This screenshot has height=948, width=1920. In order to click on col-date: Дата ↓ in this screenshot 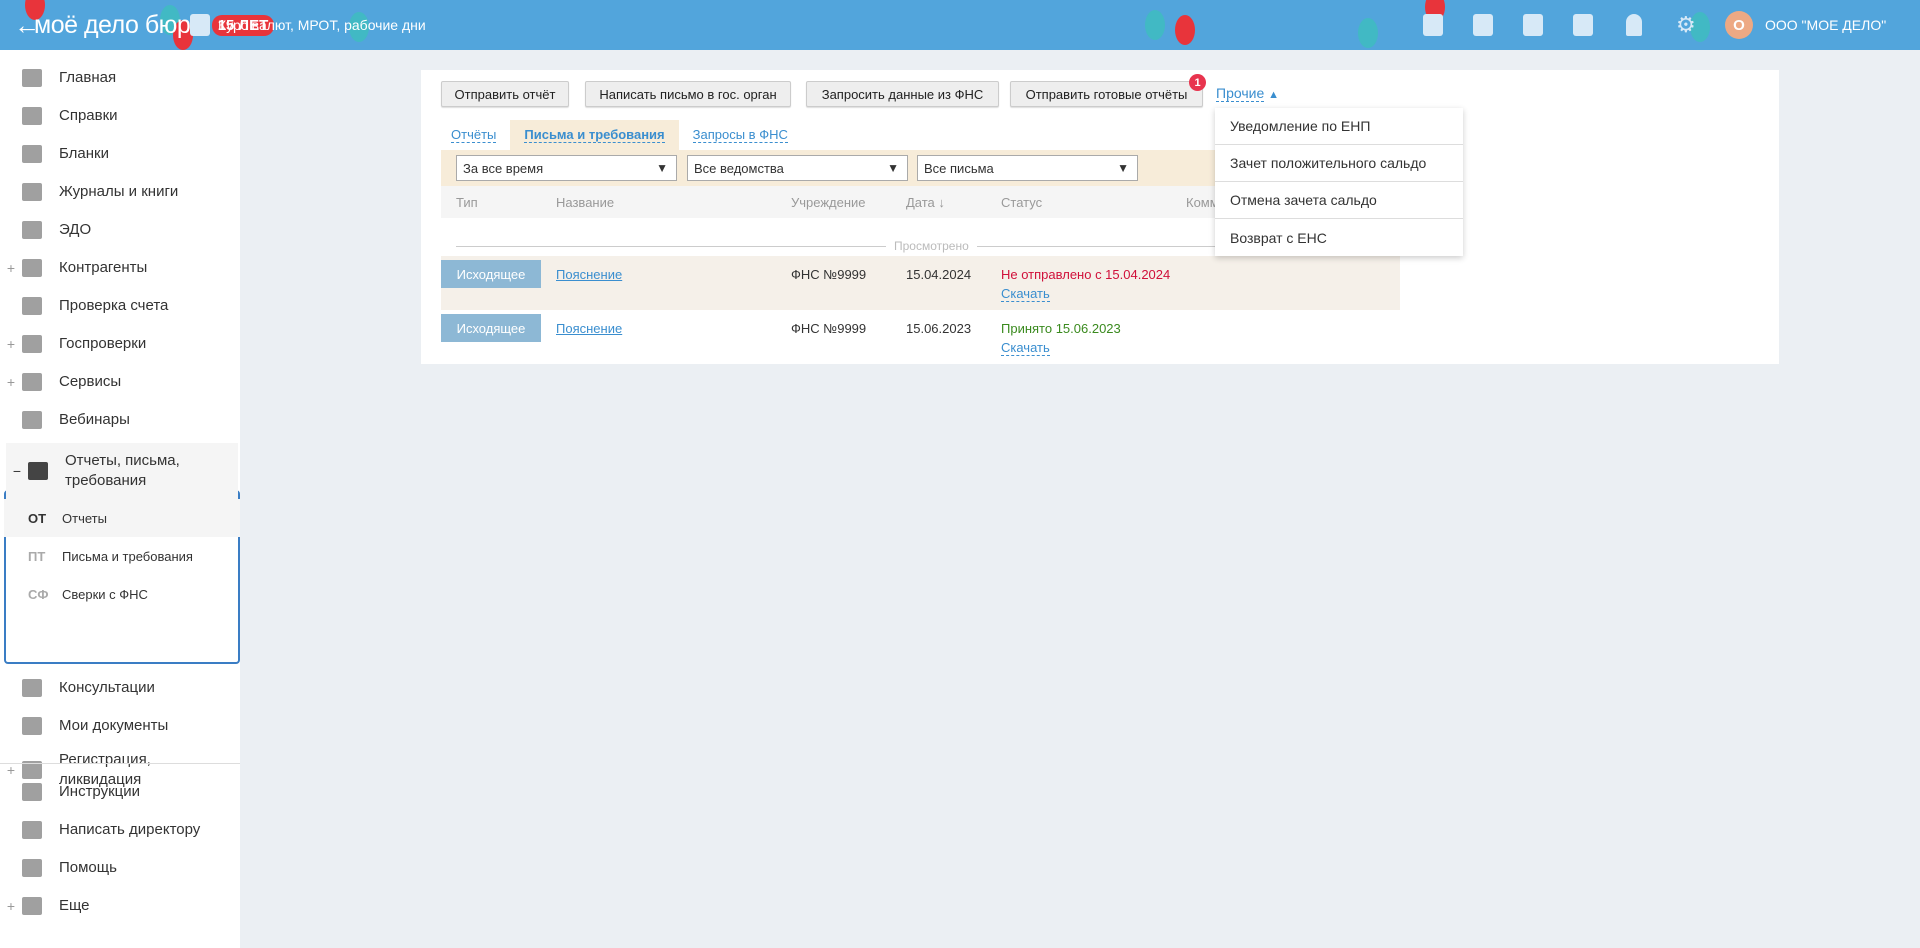, I will do `click(925, 202)`.